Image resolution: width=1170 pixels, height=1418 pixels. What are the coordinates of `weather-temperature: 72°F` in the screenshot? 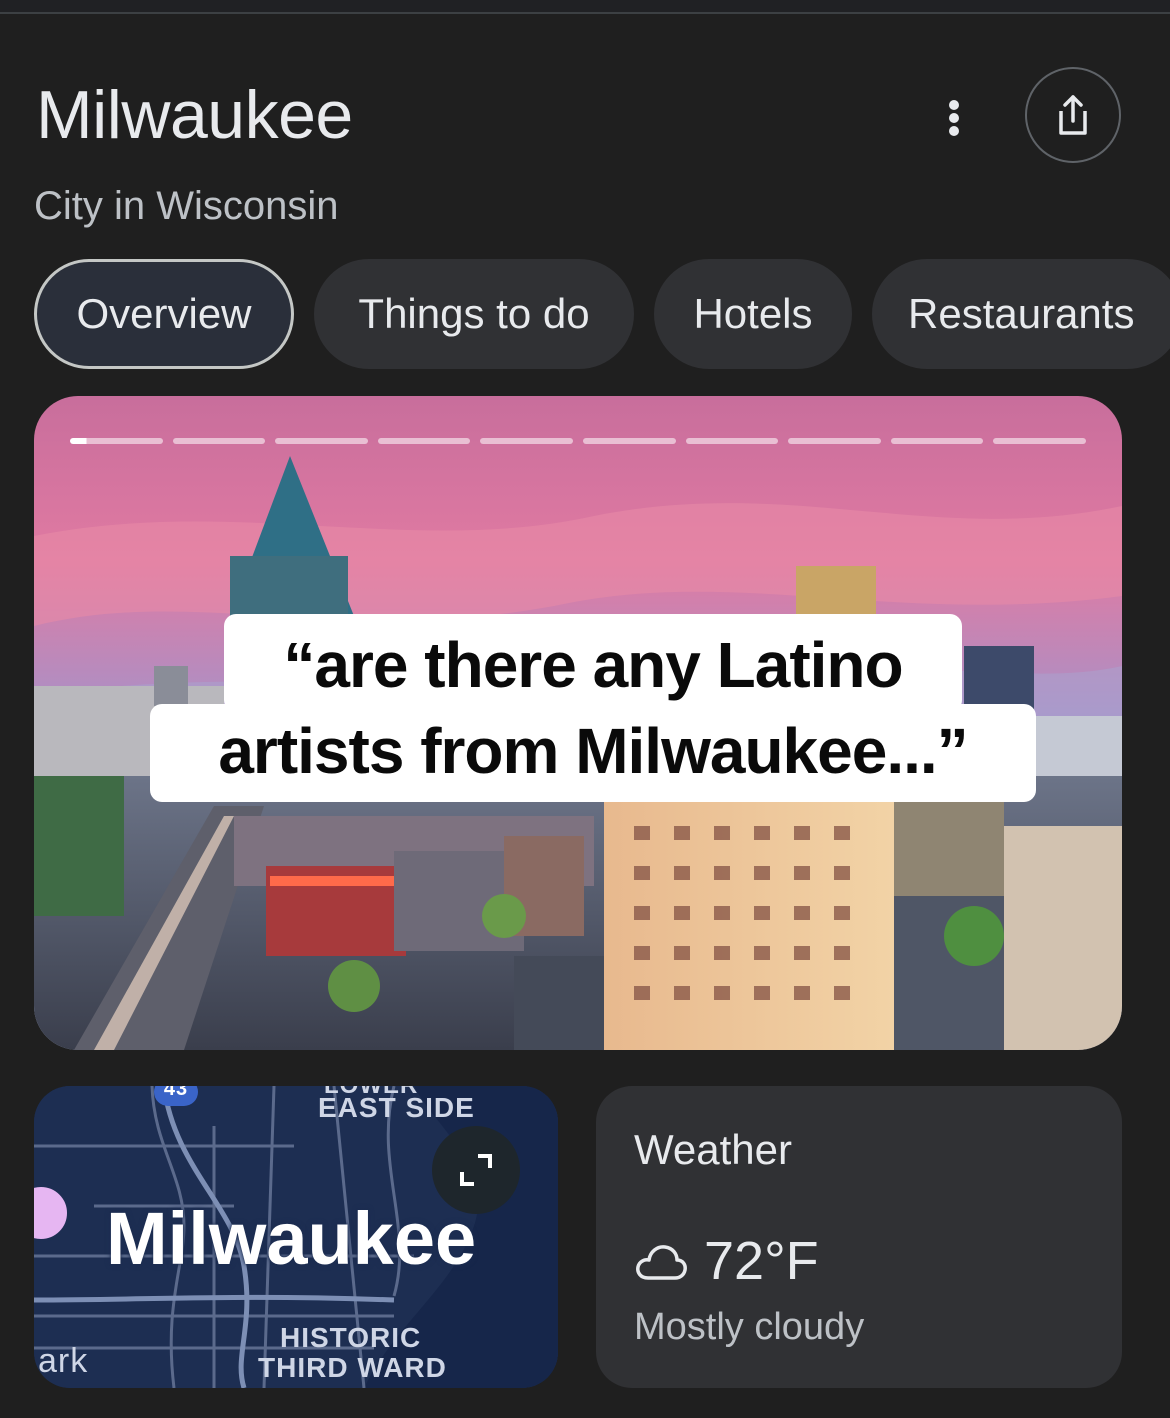 It's located at (761, 1261).